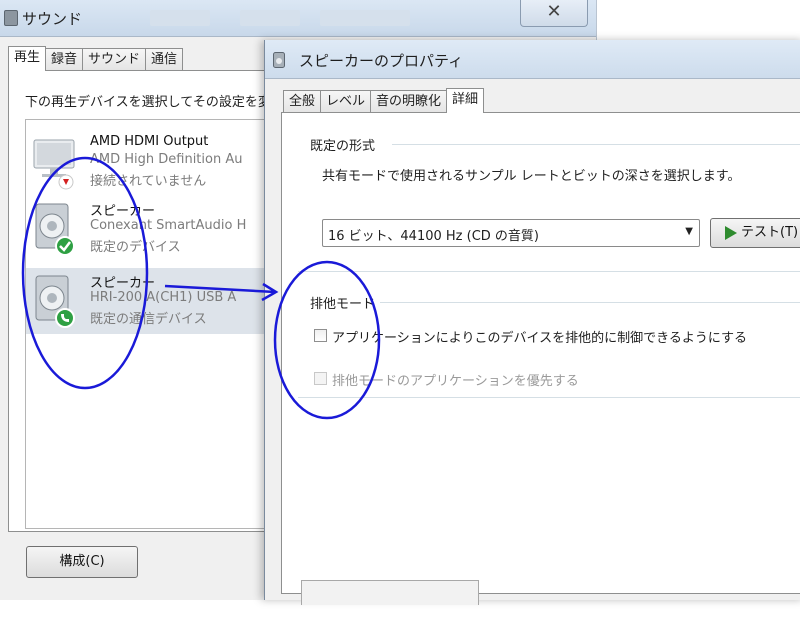 This screenshot has height=640, width=800. Describe the element at coordinates (433, 236) in the screenshot. I see `sample-format-value: 16 ビット、44100 Hz (CD の音質)` at that location.